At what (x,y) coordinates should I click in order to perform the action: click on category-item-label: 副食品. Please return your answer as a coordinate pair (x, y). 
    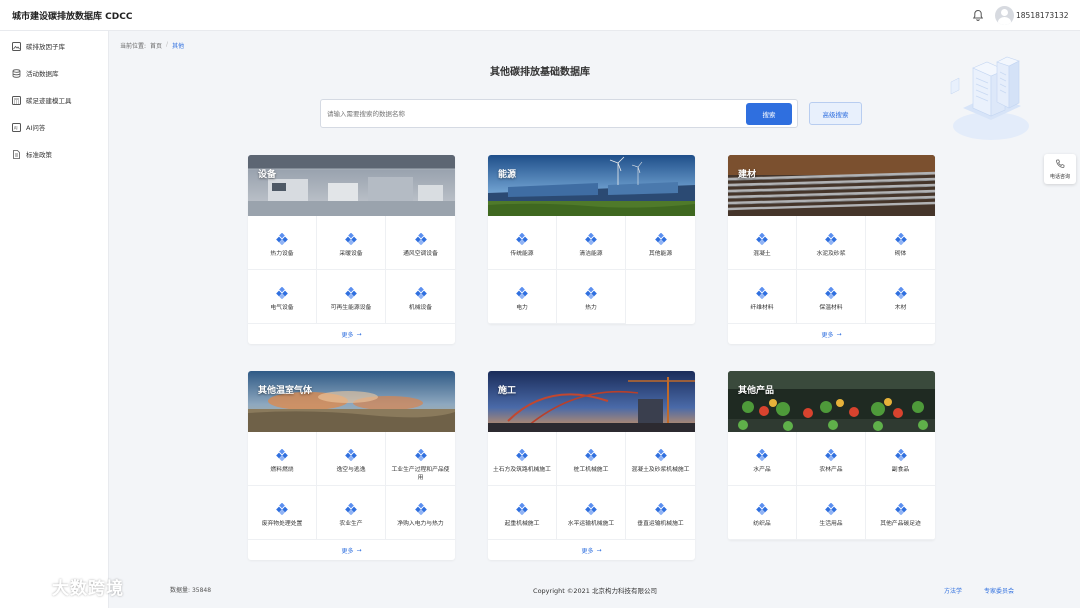
    Looking at the image, I should click on (900, 470).